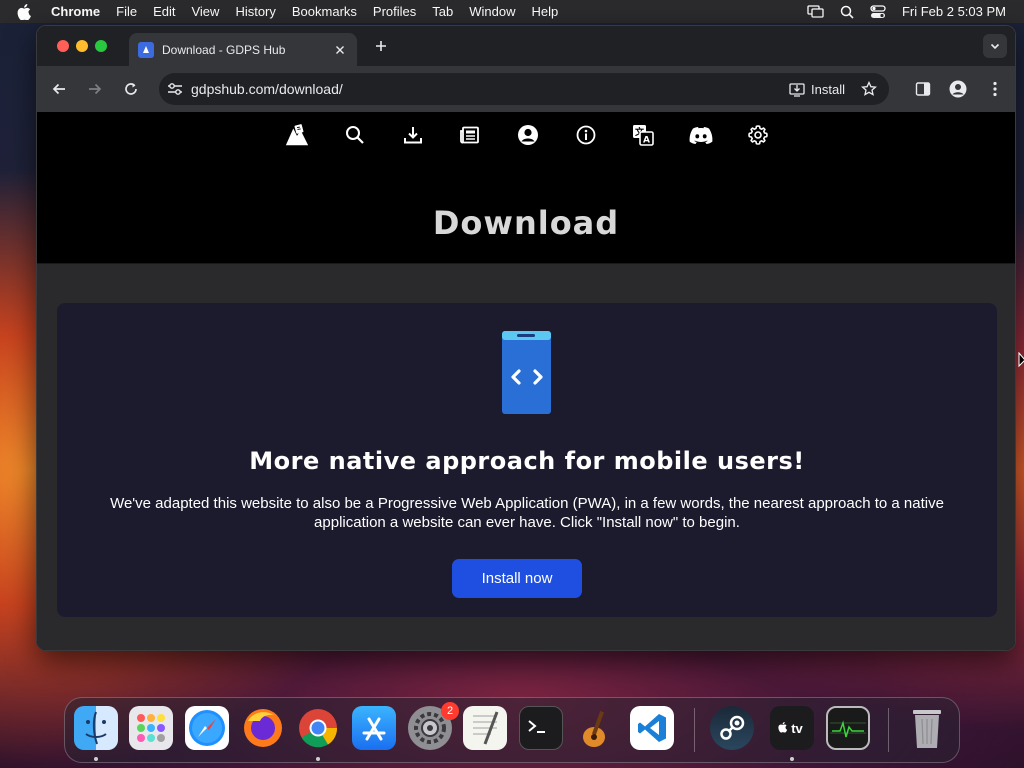  Describe the element at coordinates (340, 50) in the screenshot. I see `tab-close-icon` at that location.